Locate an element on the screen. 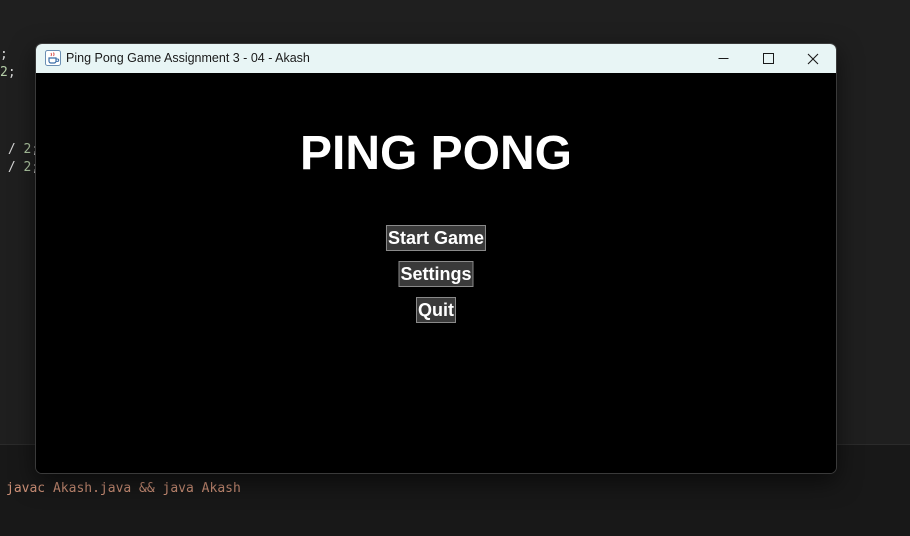 Image resolution: width=910 pixels, height=536 pixels. game-title: PING PONG is located at coordinates (436, 153).